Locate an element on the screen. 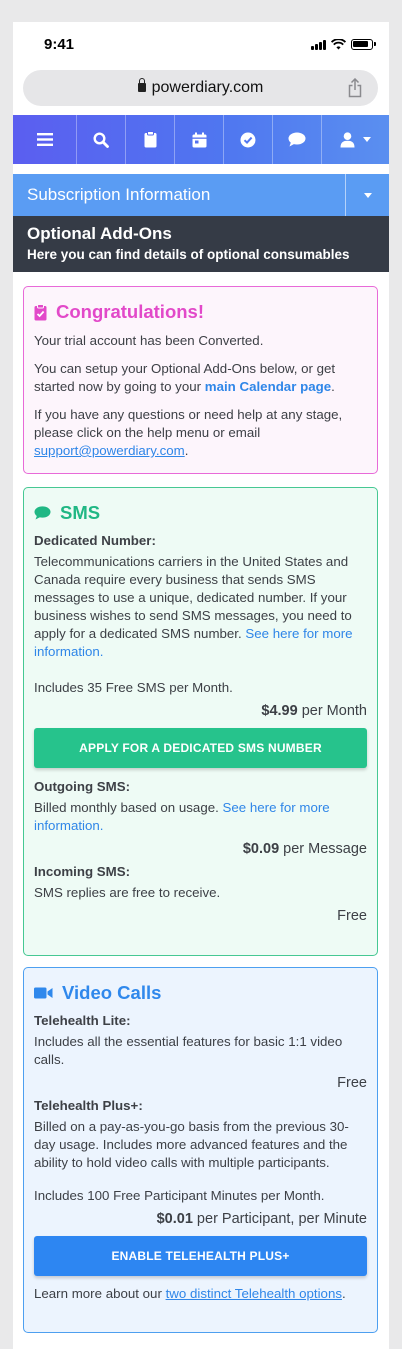 The image size is (402, 1349). url-display: powerdiary.com is located at coordinates (200, 87).